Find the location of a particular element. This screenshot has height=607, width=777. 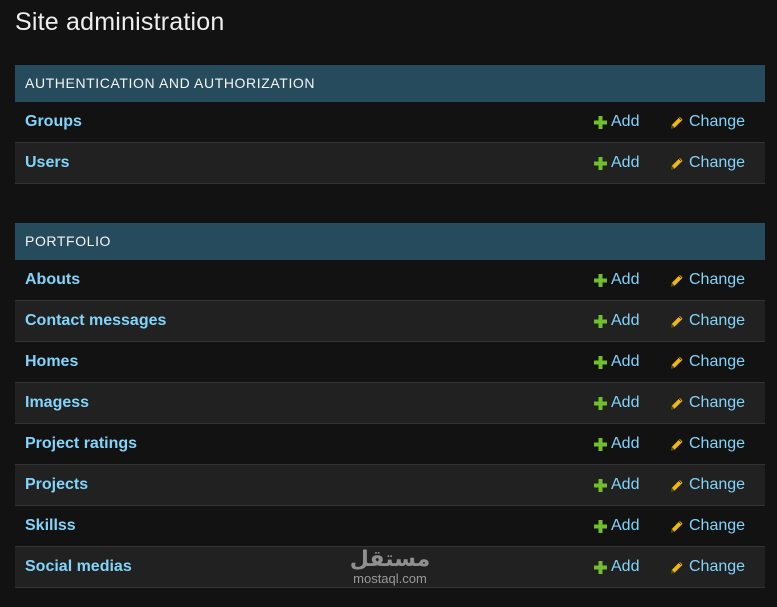

model-row-abouts: Abouts Add Change is located at coordinates (390, 280).